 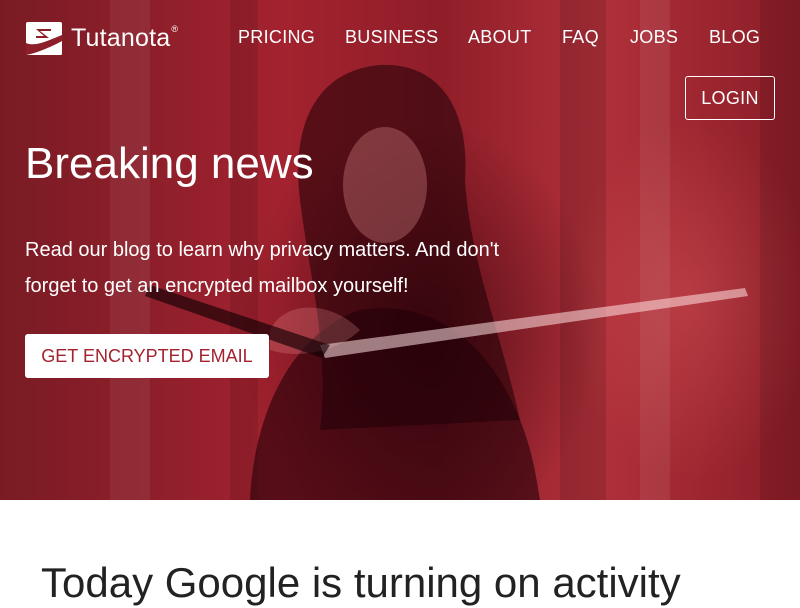 I want to click on article-title: Today Google is turning on activity, so click(x=361, y=582).